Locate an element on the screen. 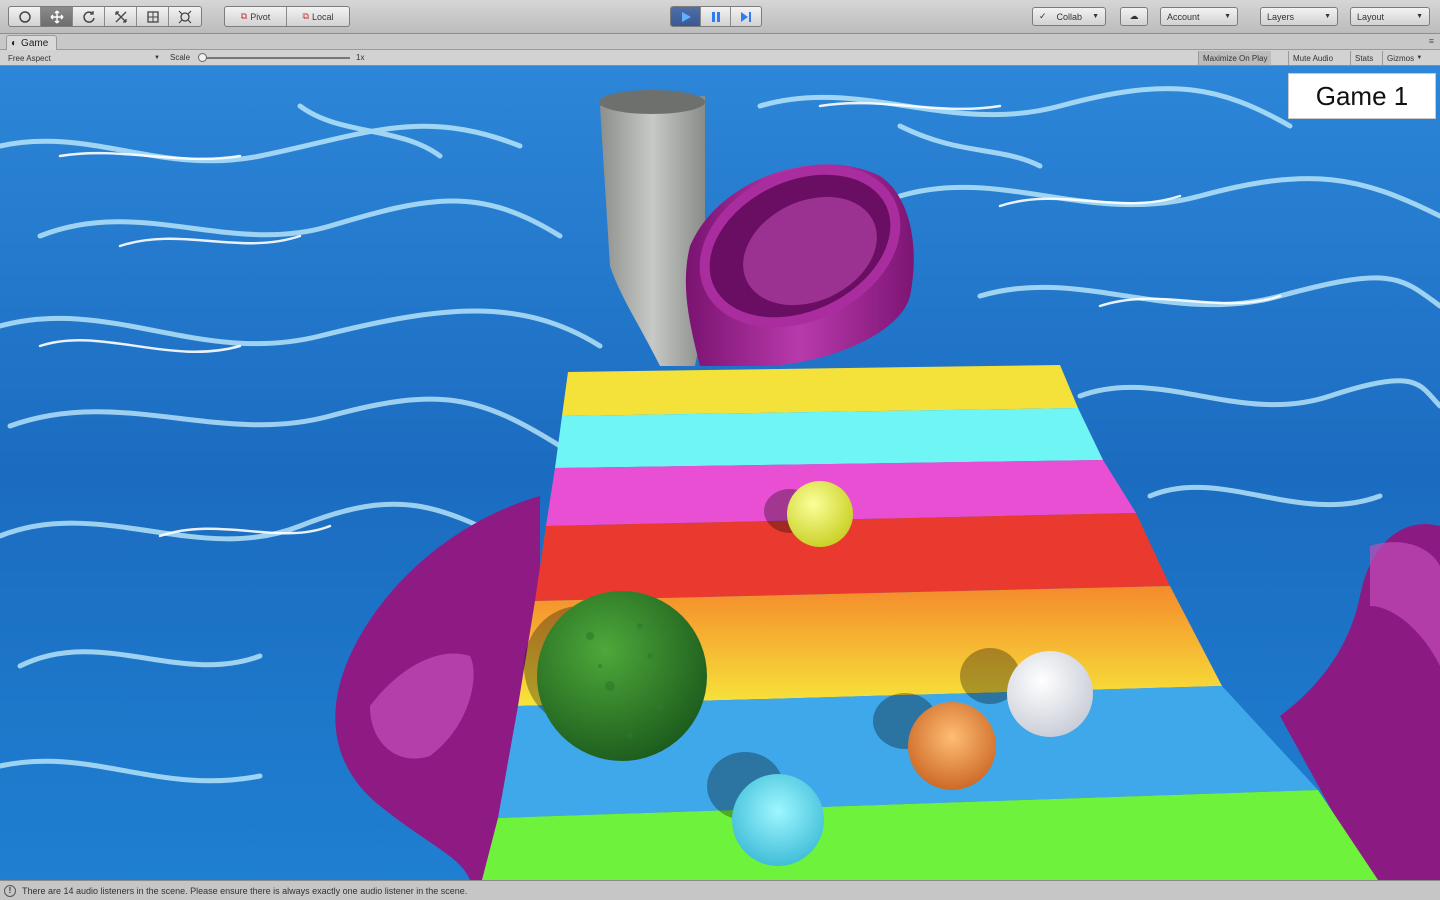 This screenshot has height=900, width=1440. rotate-tool-button is located at coordinates (89, 16).